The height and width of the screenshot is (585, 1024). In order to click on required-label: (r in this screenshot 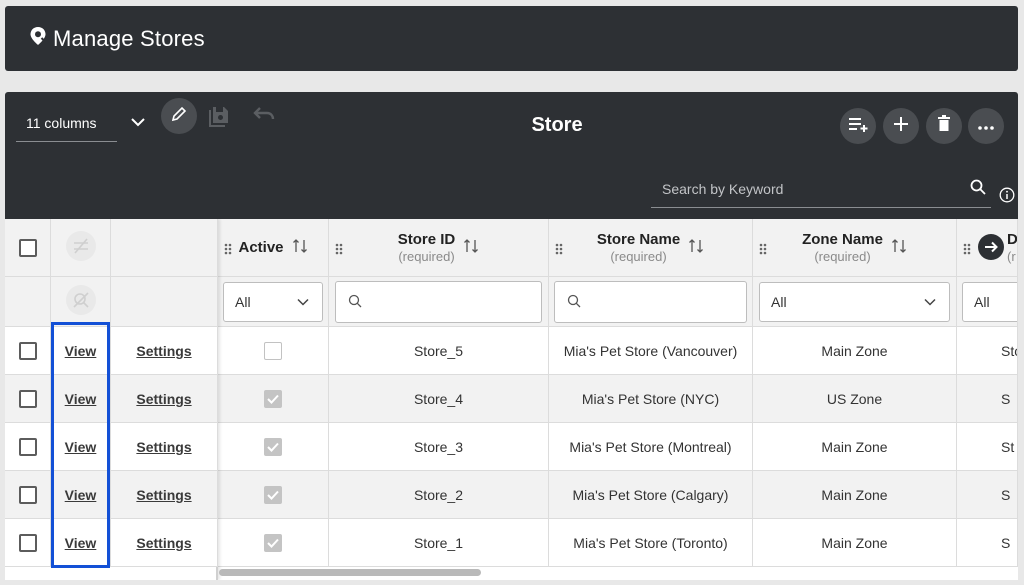, I will do `click(1011, 256)`.